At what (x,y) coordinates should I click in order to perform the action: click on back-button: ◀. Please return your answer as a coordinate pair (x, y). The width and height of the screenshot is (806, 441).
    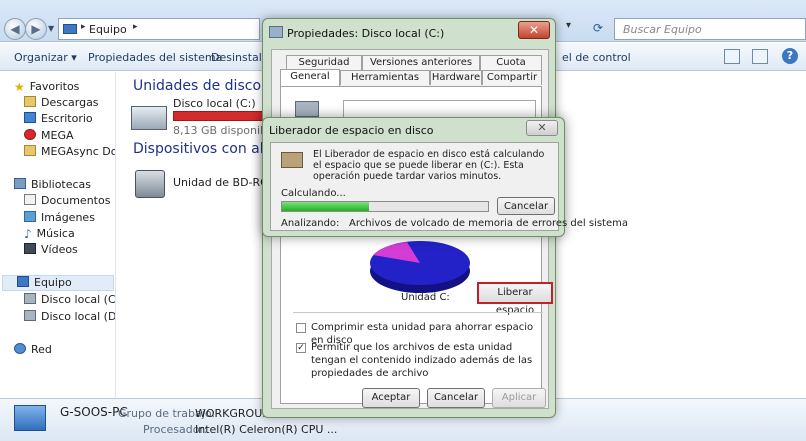
    Looking at the image, I should click on (15, 29).